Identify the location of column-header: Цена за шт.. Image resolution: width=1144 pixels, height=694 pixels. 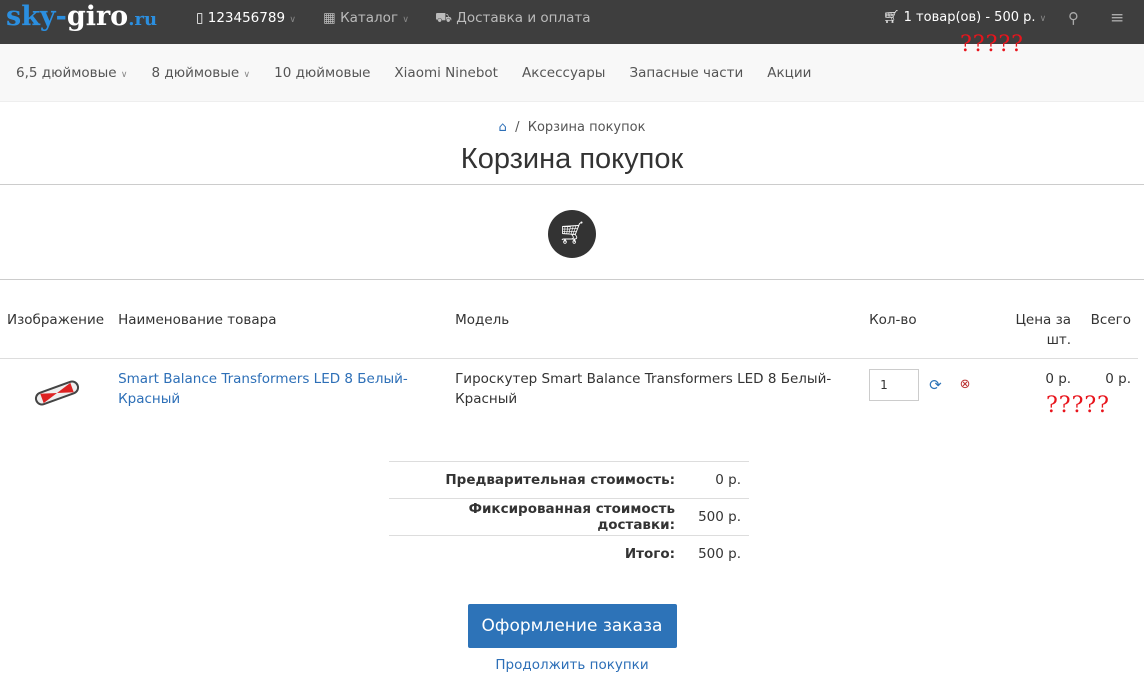
(1040, 319).